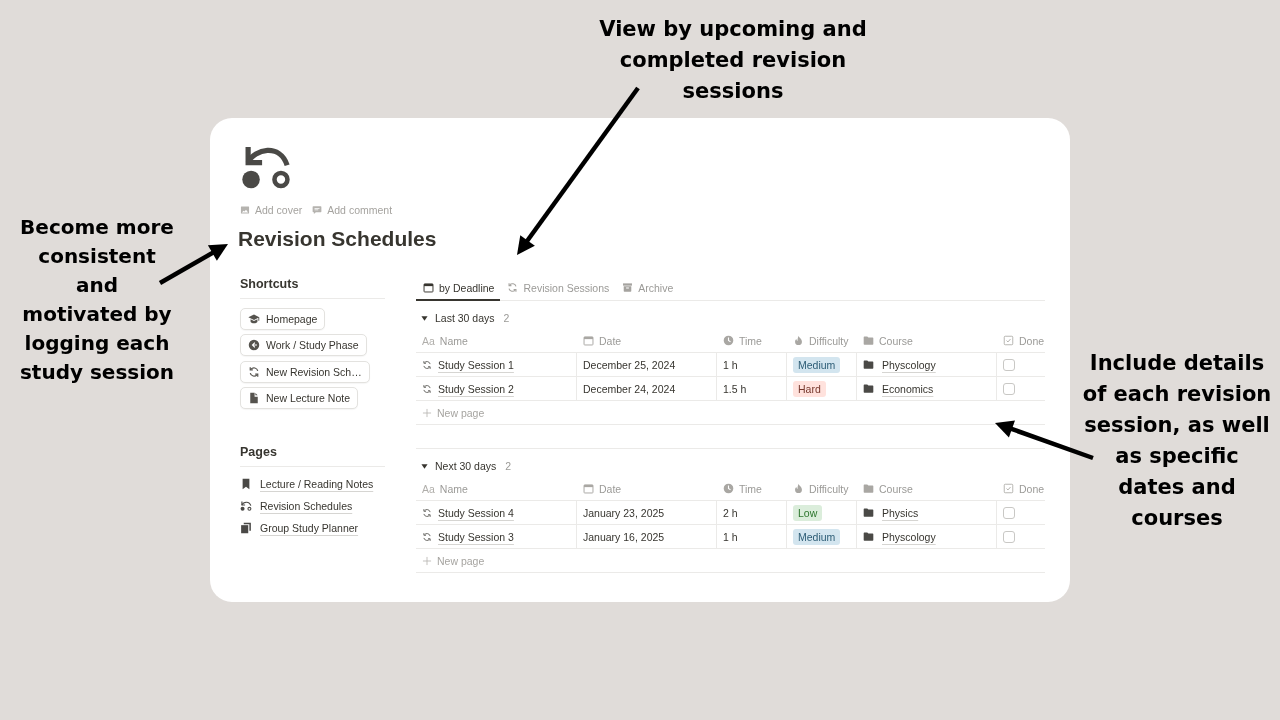 Image resolution: width=1280 pixels, height=720 pixels. Describe the element at coordinates (271, 210) in the screenshot. I see `page-action-button: Add cover` at that location.